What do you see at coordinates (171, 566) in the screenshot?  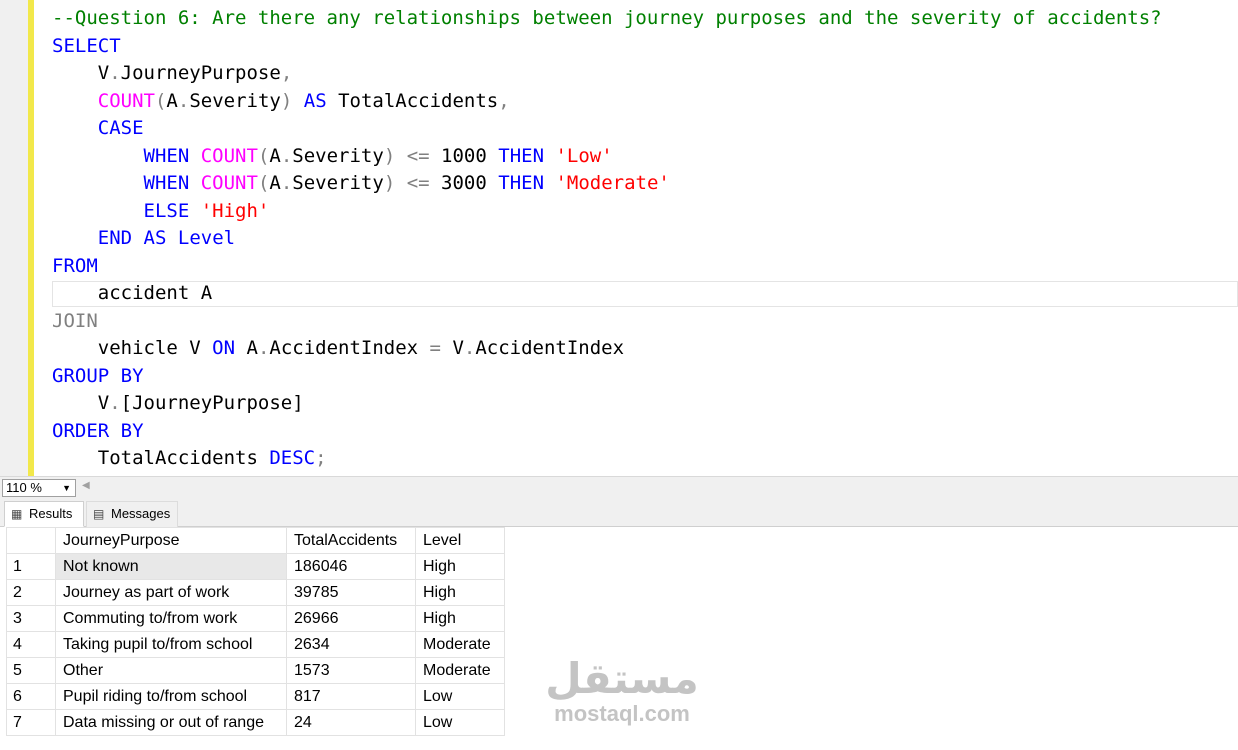 I see `cell-journeypurpose: Not known` at bounding box center [171, 566].